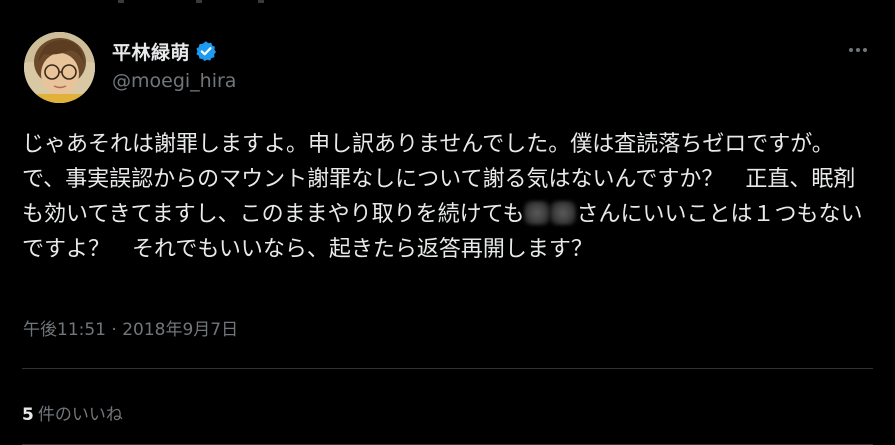 The image size is (895, 445). I want to click on likes-stat: 5 件のいいね, so click(72, 412).